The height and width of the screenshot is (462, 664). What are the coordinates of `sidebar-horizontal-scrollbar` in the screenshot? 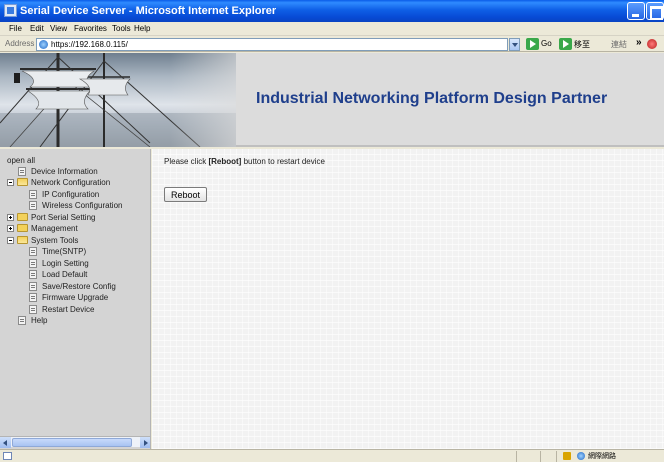 It's located at (75, 442).